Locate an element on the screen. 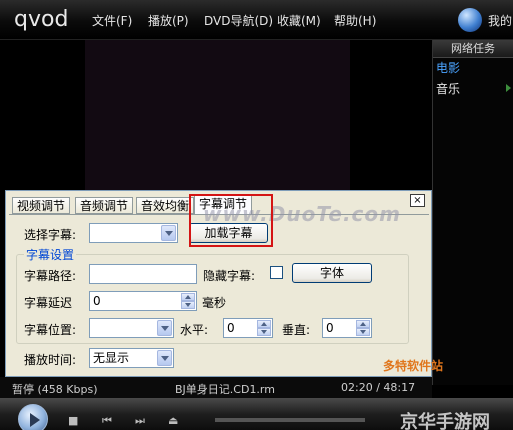 The image size is (513, 430). menu-bar: qvod 文件(F) 播放(P) DVD导航(D) 收藏(M) 帮助(H) 我的 is located at coordinates (256, 20).